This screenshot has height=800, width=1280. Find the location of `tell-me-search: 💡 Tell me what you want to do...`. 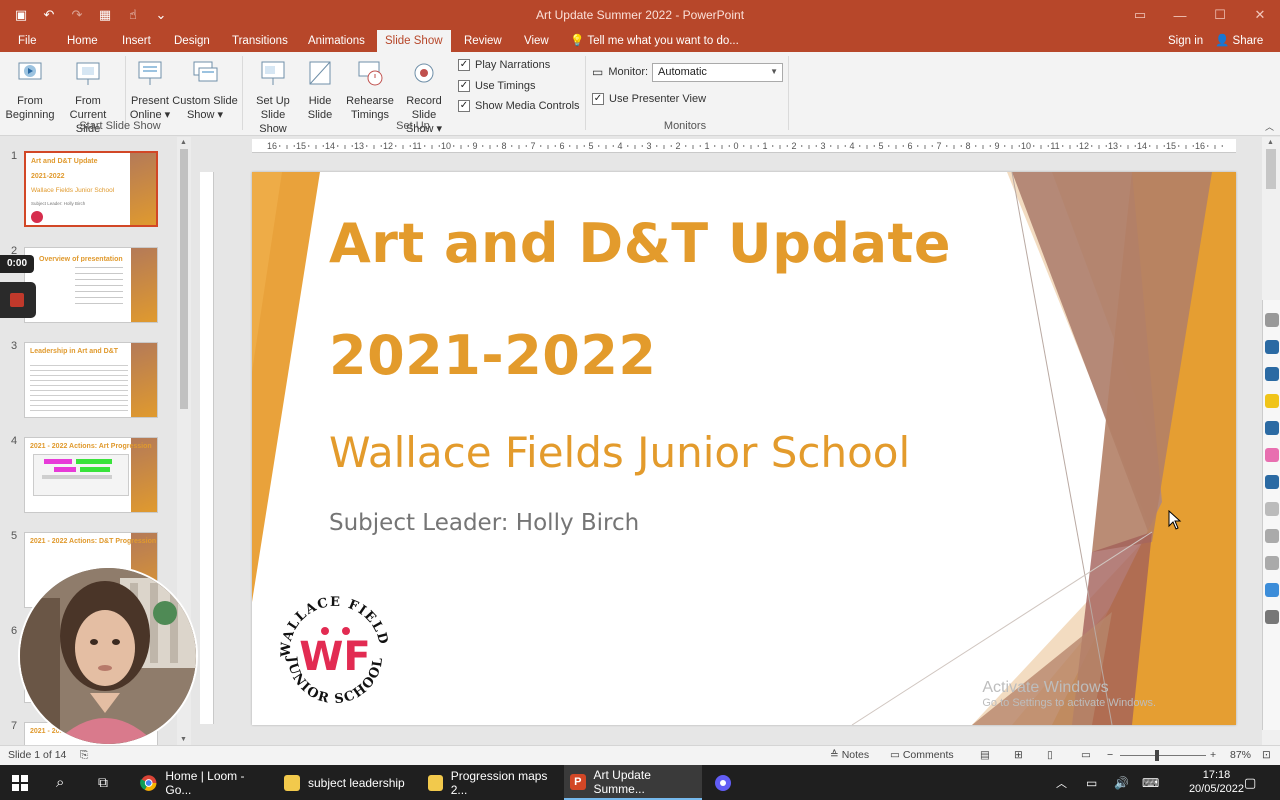

tell-me-search: 💡 Tell me what you want to do... is located at coordinates (654, 41).